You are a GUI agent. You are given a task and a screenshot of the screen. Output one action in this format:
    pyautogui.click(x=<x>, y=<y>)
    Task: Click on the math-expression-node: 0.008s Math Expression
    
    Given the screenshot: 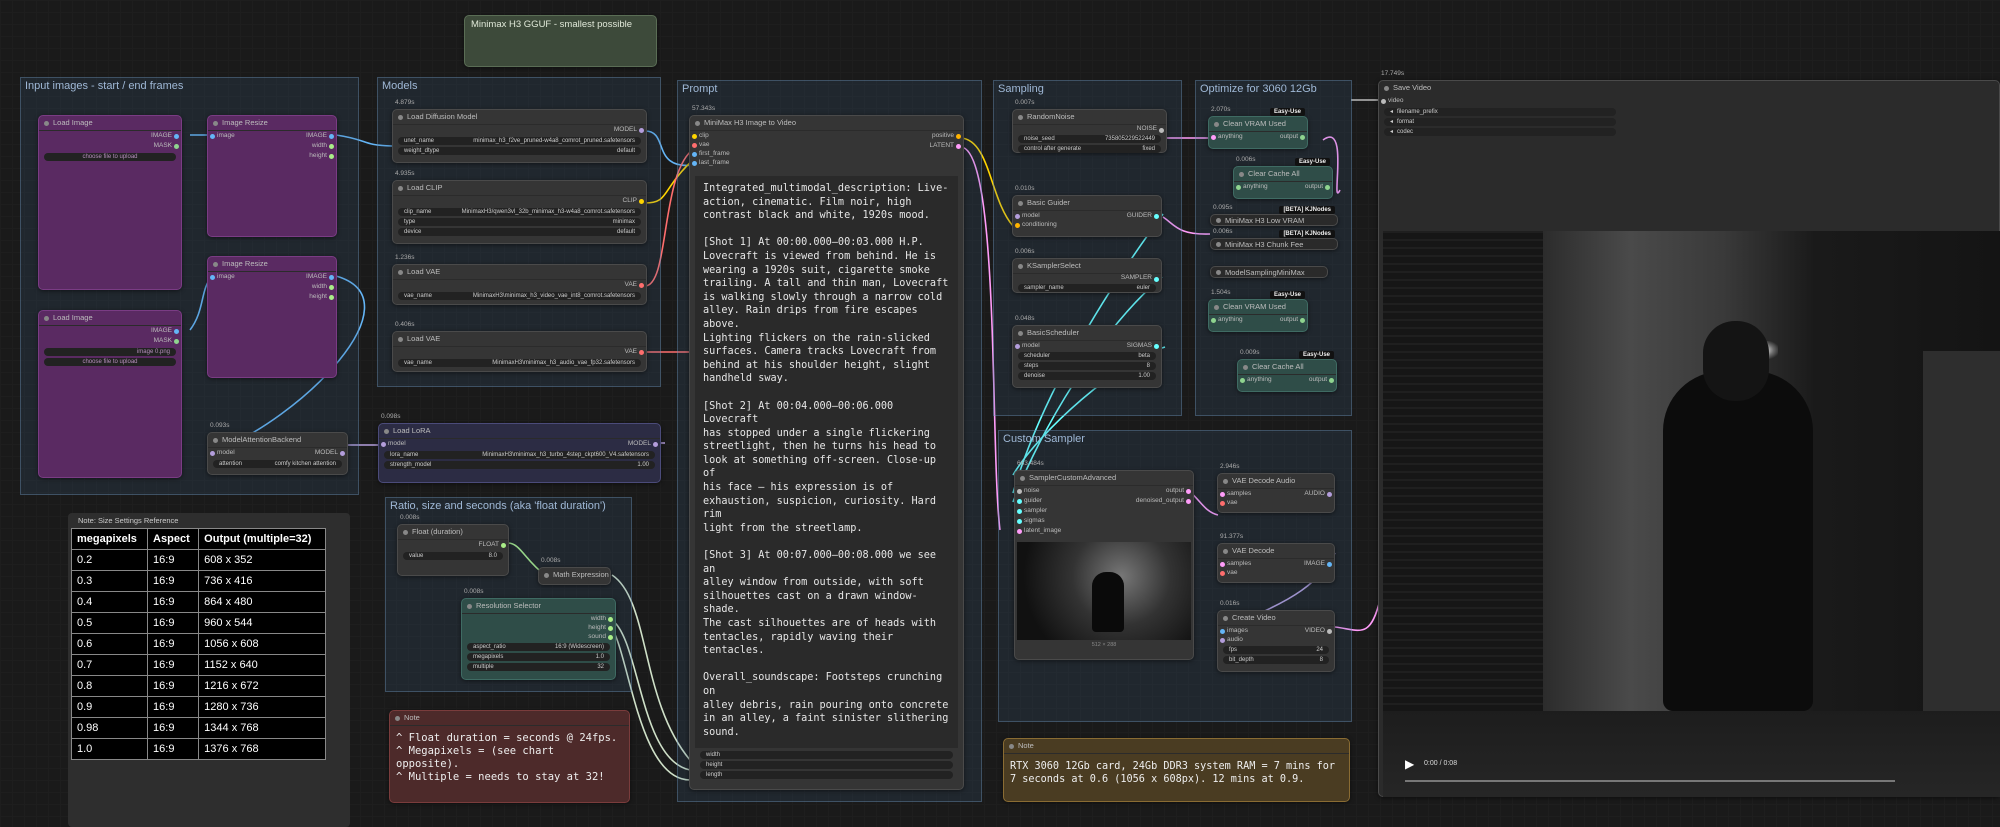 What is the action you would take?
    pyautogui.click(x=574, y=571)
    